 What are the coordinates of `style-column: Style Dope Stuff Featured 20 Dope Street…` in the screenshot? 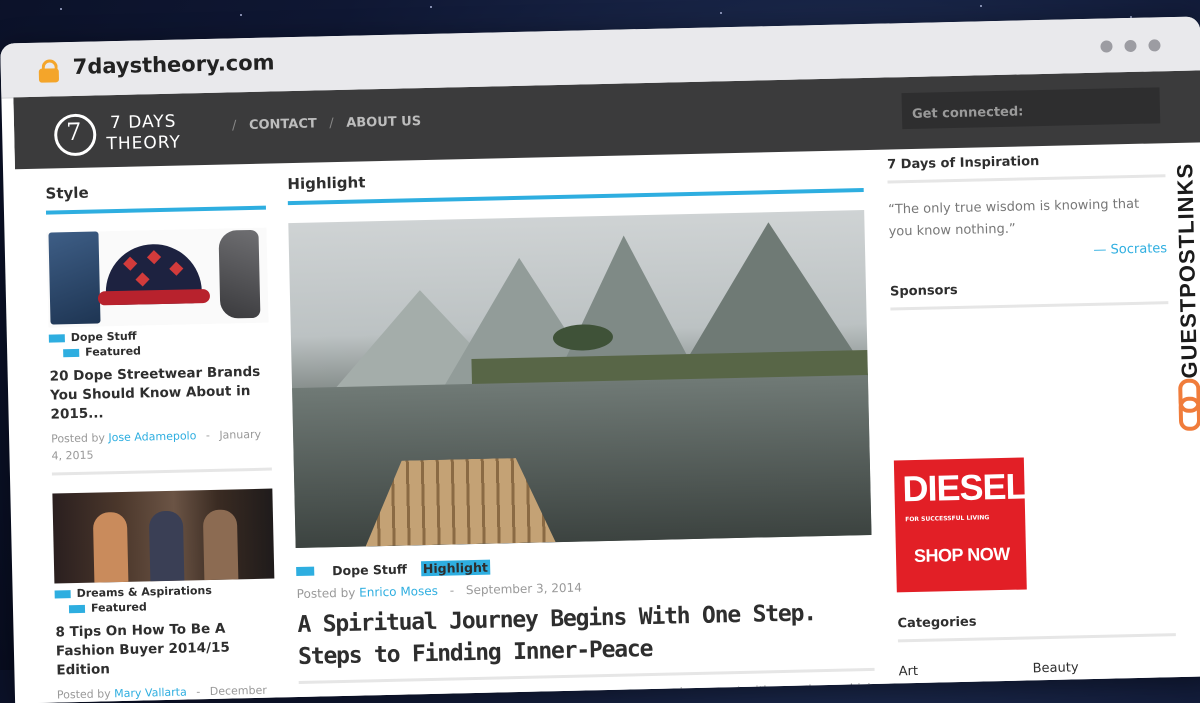 It's located at (161, 441).